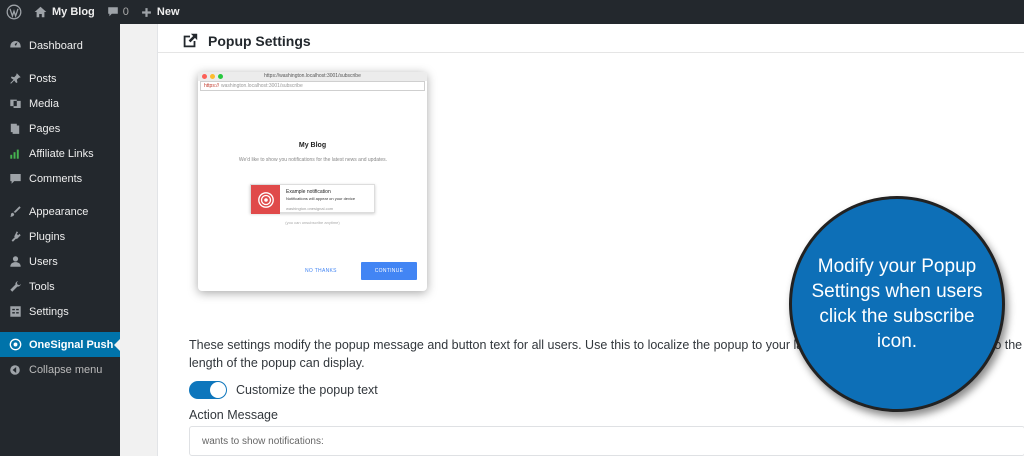  I want to click on tools-icon, so click(15, 287).